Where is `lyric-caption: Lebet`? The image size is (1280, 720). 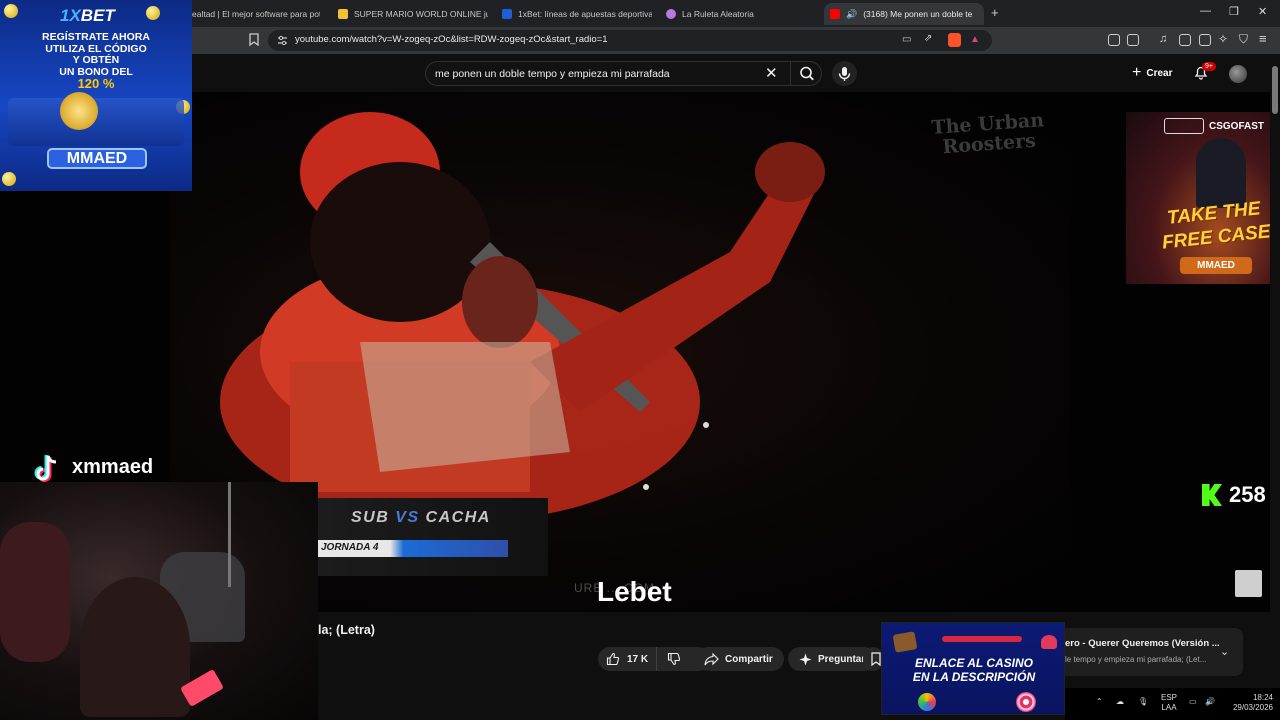 lyric-caption: Lebet is located at coordinates (634, 591).